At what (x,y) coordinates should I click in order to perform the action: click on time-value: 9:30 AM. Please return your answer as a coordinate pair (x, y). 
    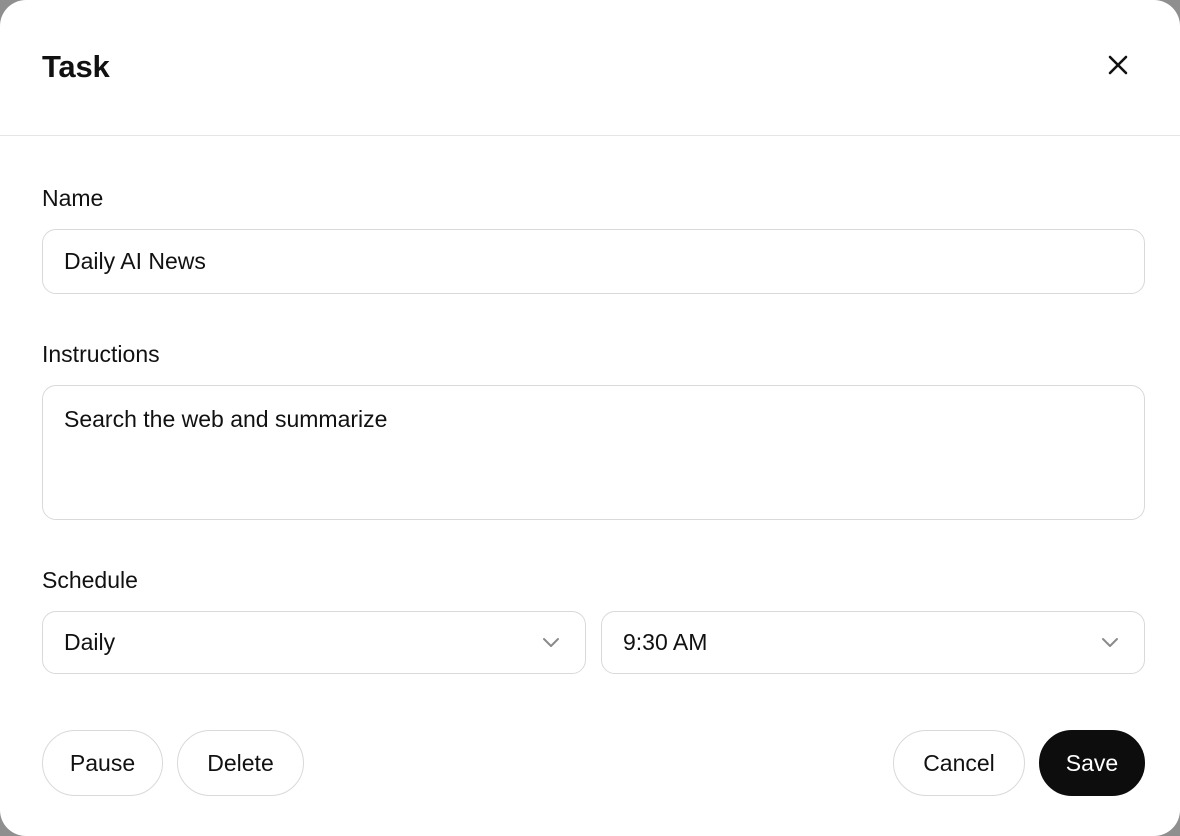
    Looking at the image, I should click on (665, 642).